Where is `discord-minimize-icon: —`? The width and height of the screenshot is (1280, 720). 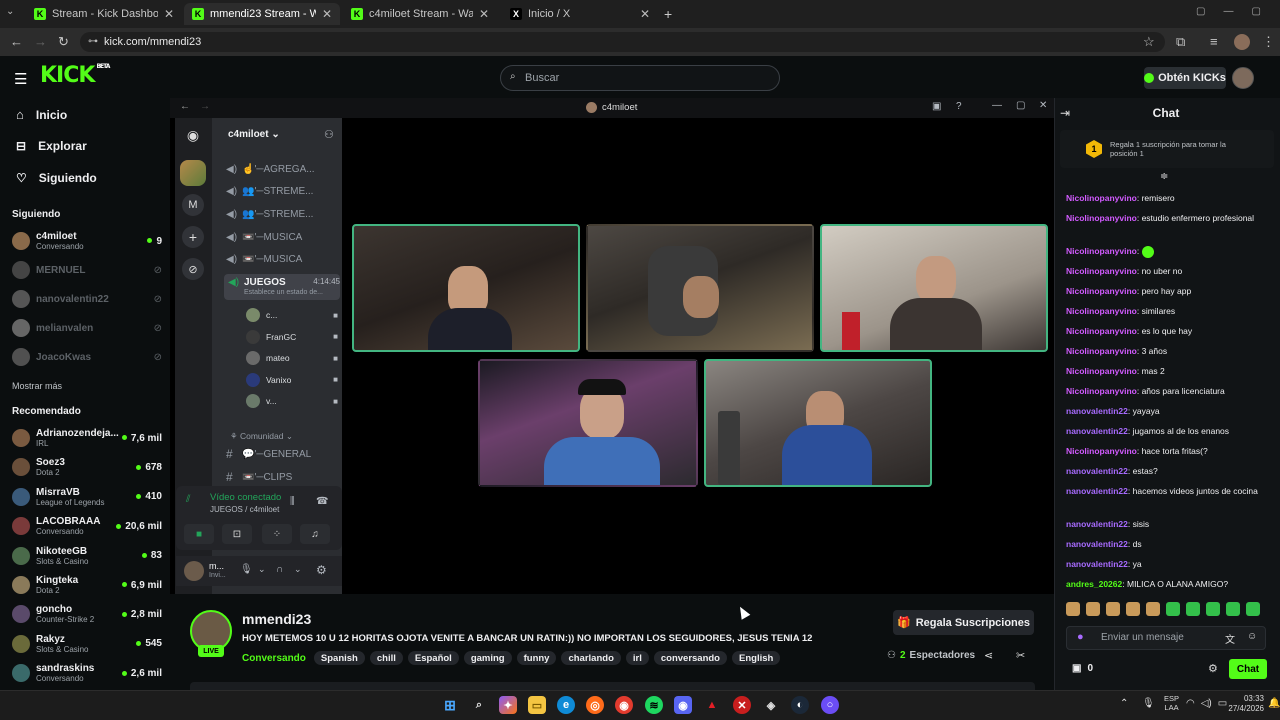 discord-minimize-icon: — is located at coordinates (997, 105).